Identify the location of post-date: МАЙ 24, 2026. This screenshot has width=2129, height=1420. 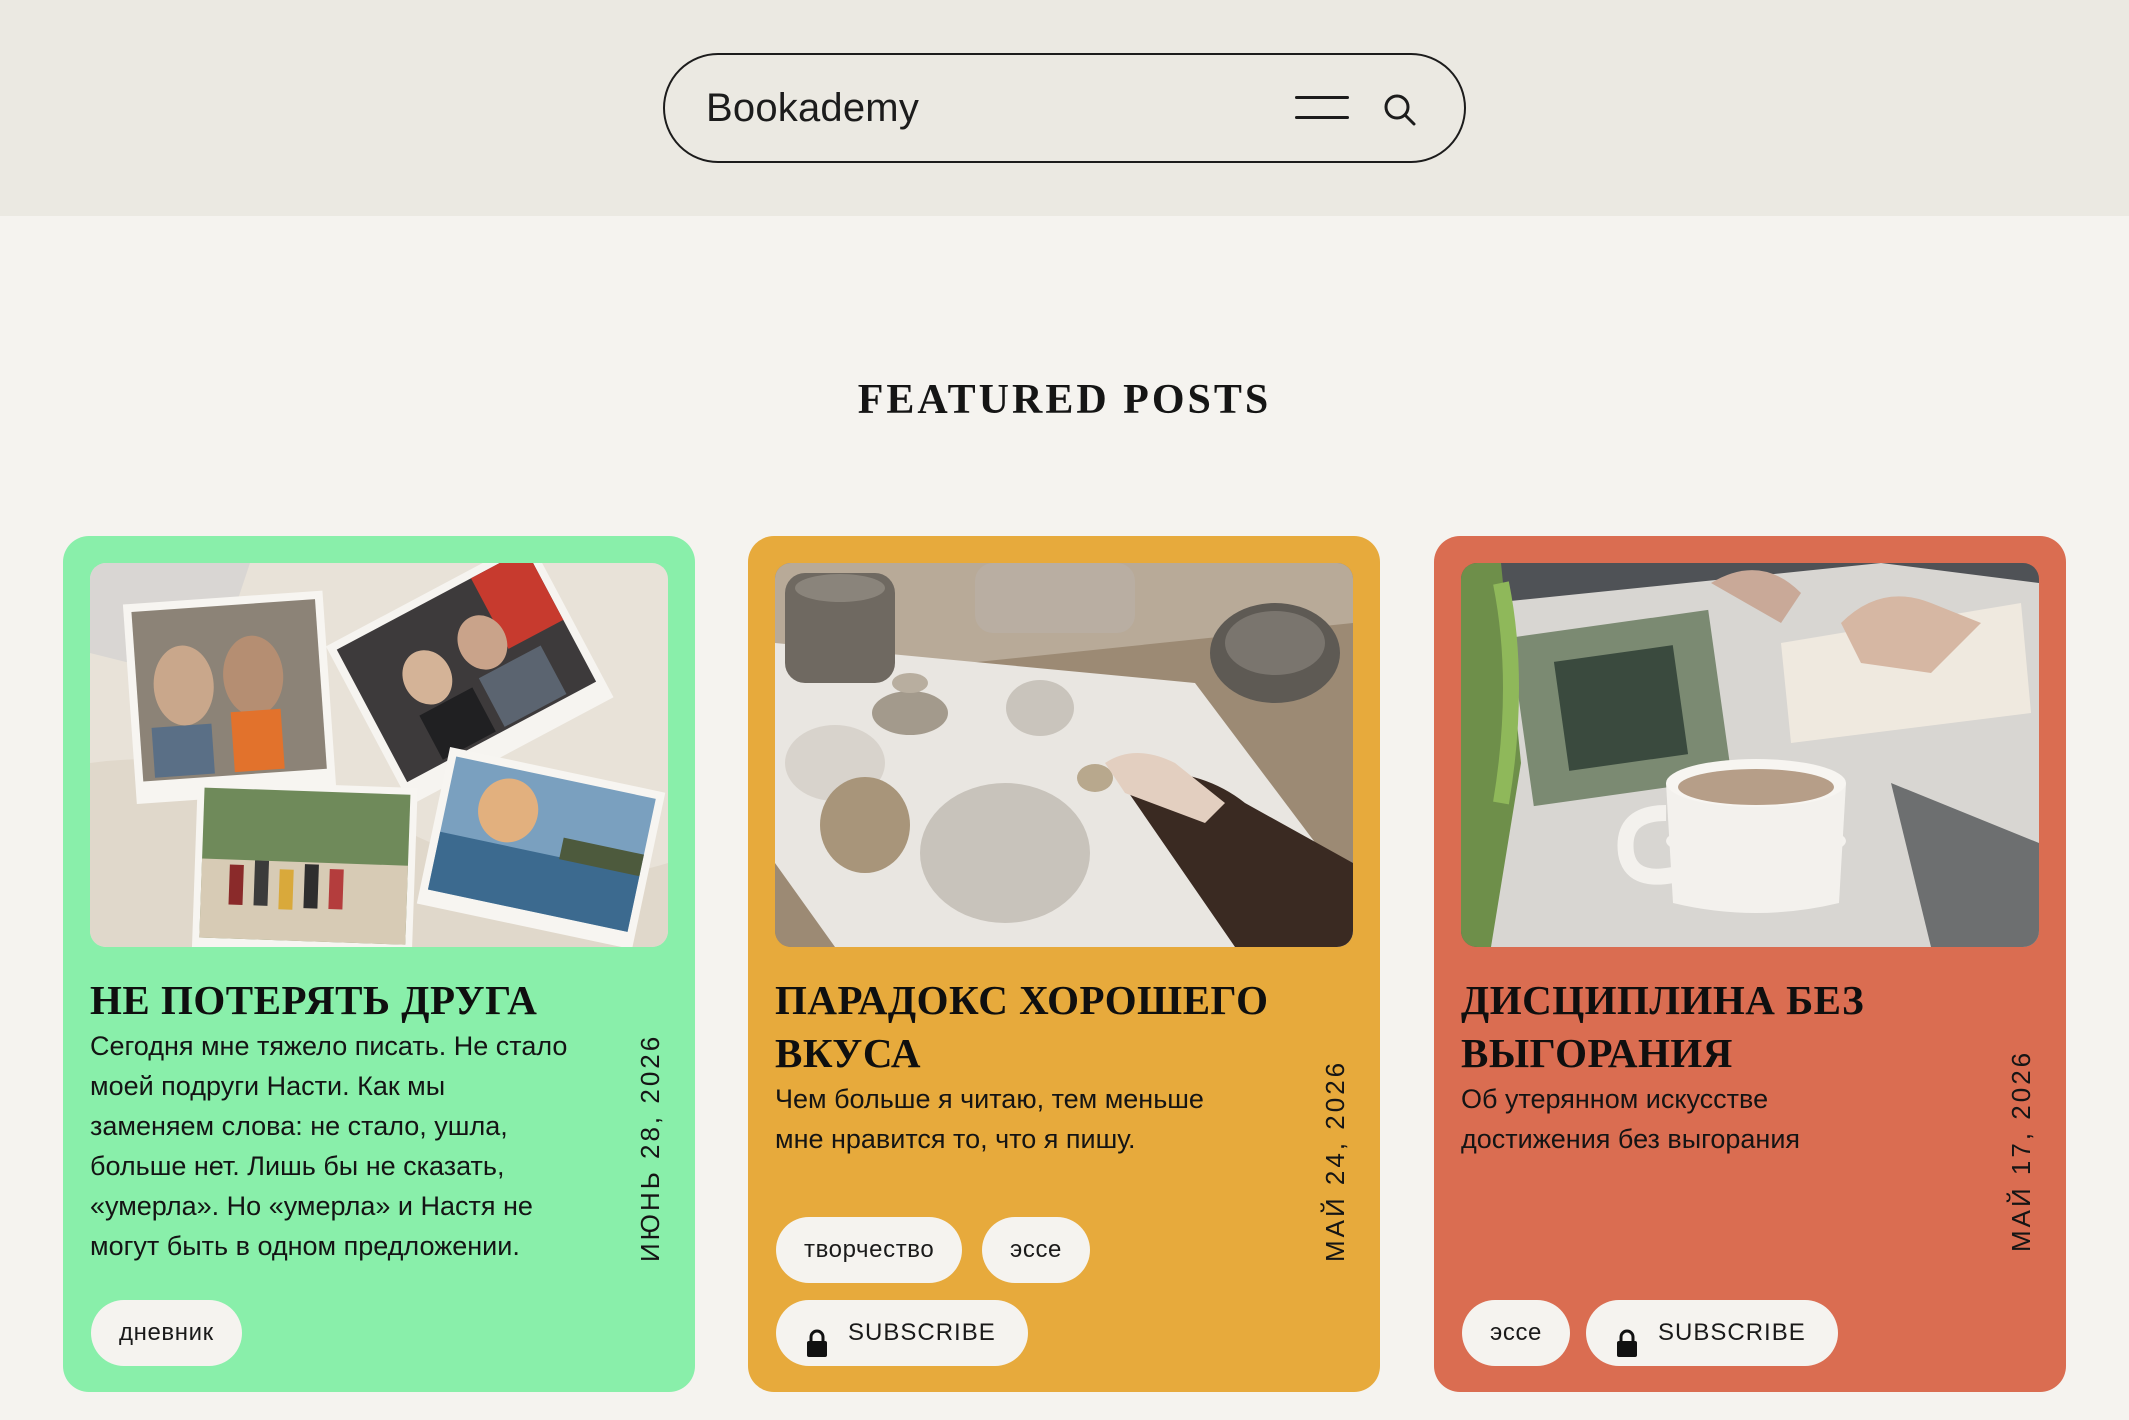
(1335, 1160).